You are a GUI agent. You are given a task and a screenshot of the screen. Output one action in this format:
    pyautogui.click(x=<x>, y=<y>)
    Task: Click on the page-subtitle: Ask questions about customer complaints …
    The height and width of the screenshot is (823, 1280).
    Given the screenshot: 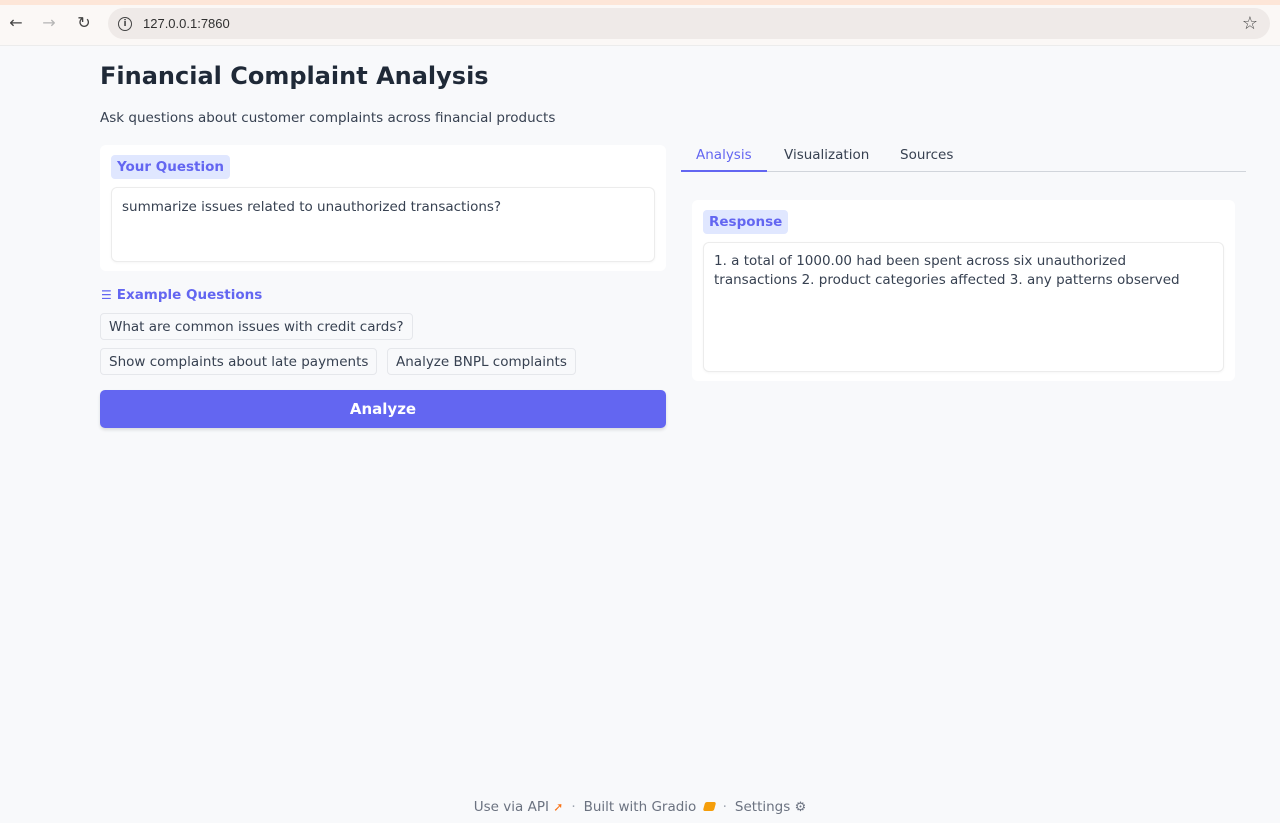 What is the action you would take?
    pyautogui.click(x=328, y=118)
    